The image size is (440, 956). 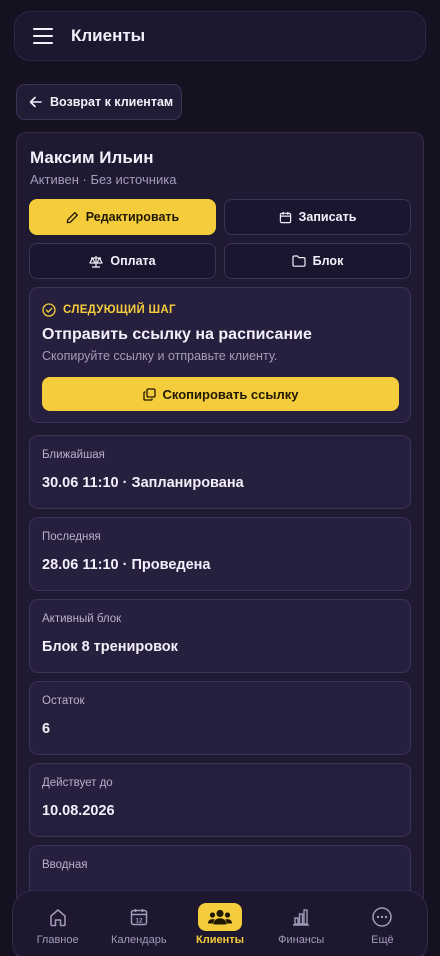 I want to click on info-label: Действует до, so click(x=77, y=783).